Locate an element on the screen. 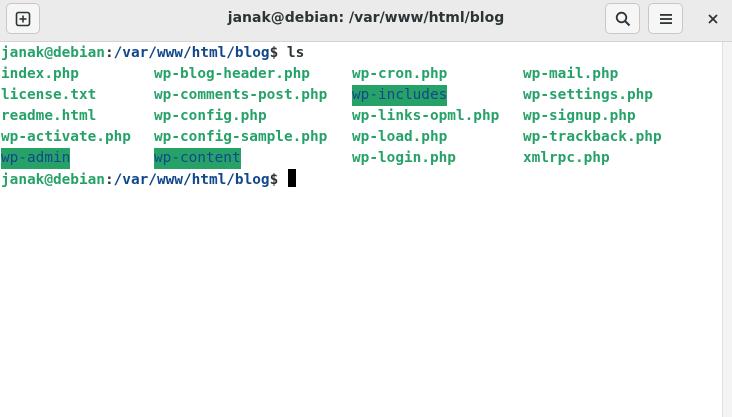 The width and height of the screenshot is (732, 417). file-entry: wp-mail.php is located at coordinates (571, 74).